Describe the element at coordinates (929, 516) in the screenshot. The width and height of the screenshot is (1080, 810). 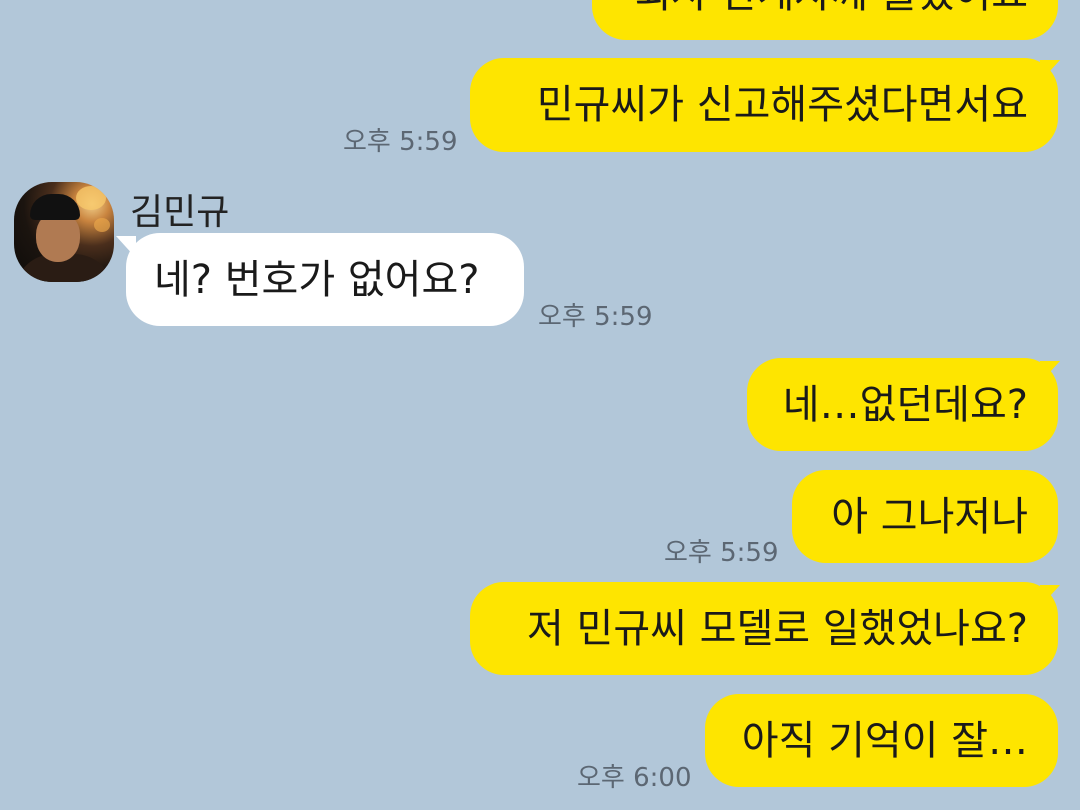
I see `message-text: 아 그나저나` at that location.